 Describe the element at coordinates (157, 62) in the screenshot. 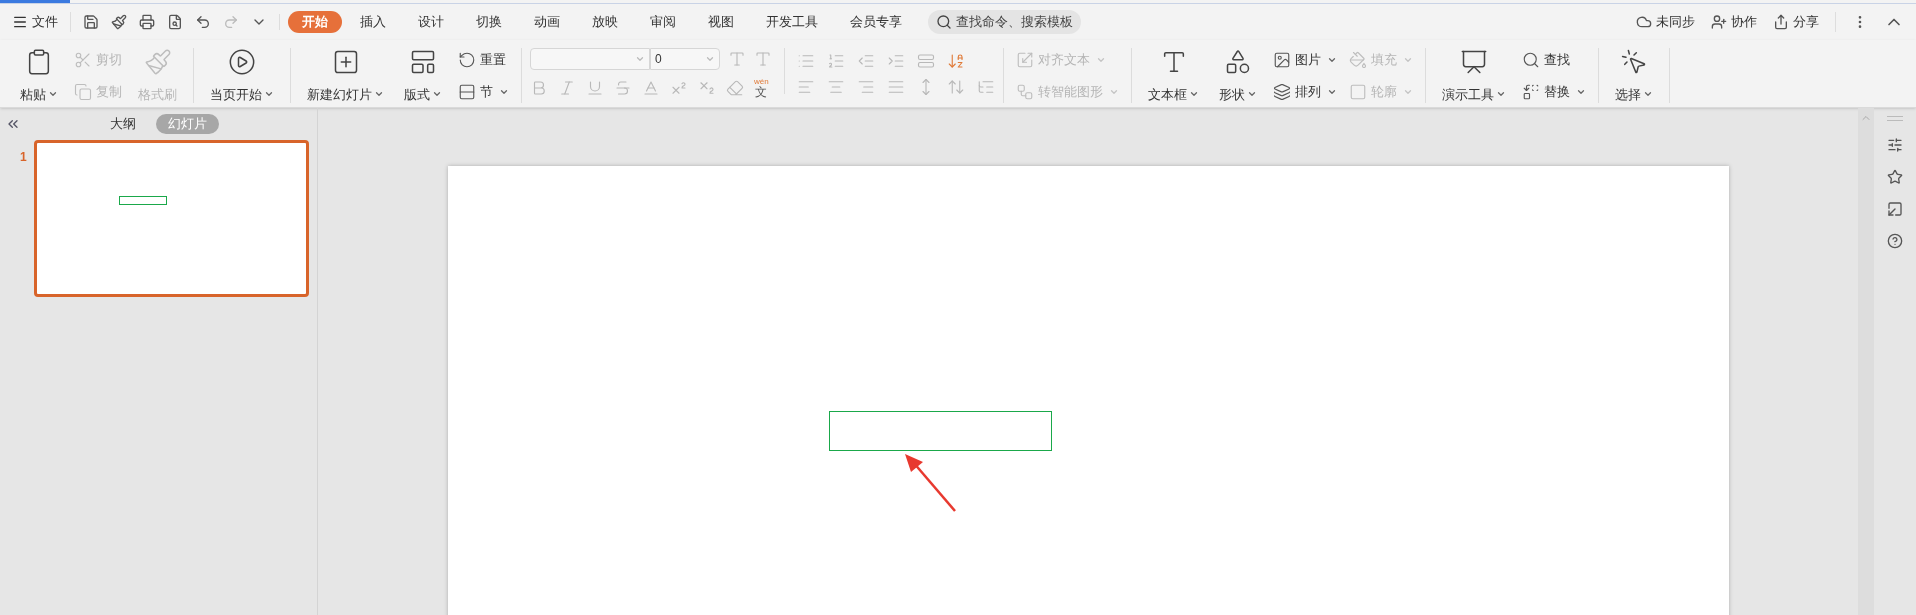

I see `paintbrush-icon` at that location.